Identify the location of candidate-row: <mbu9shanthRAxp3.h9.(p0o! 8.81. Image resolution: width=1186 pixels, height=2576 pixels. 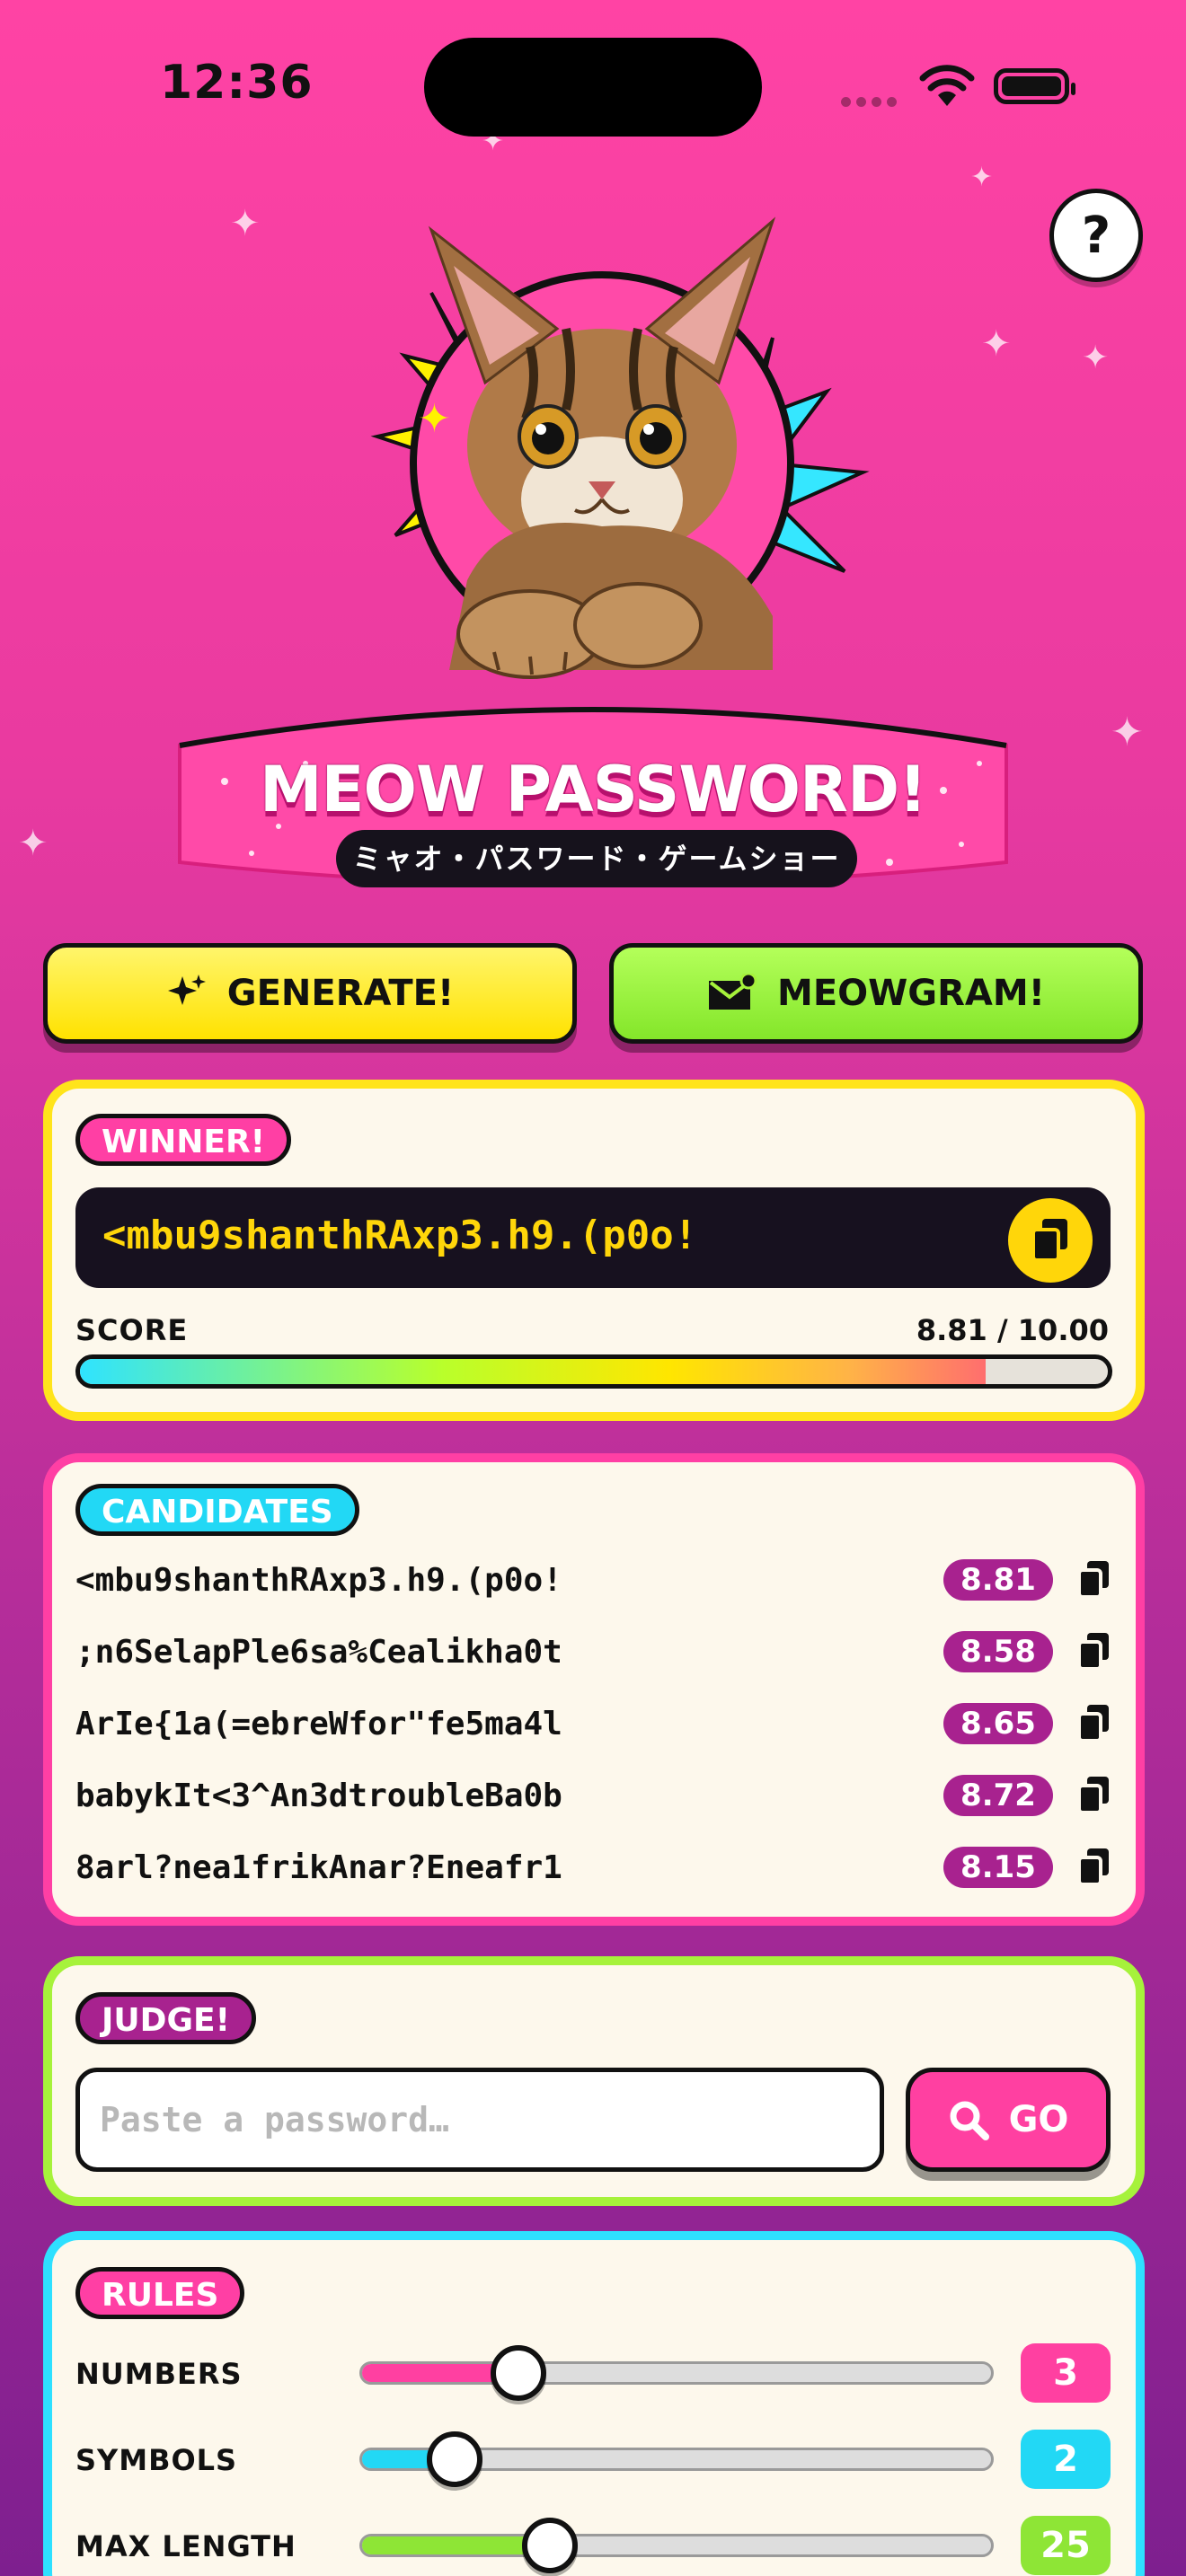
(593, 1580).